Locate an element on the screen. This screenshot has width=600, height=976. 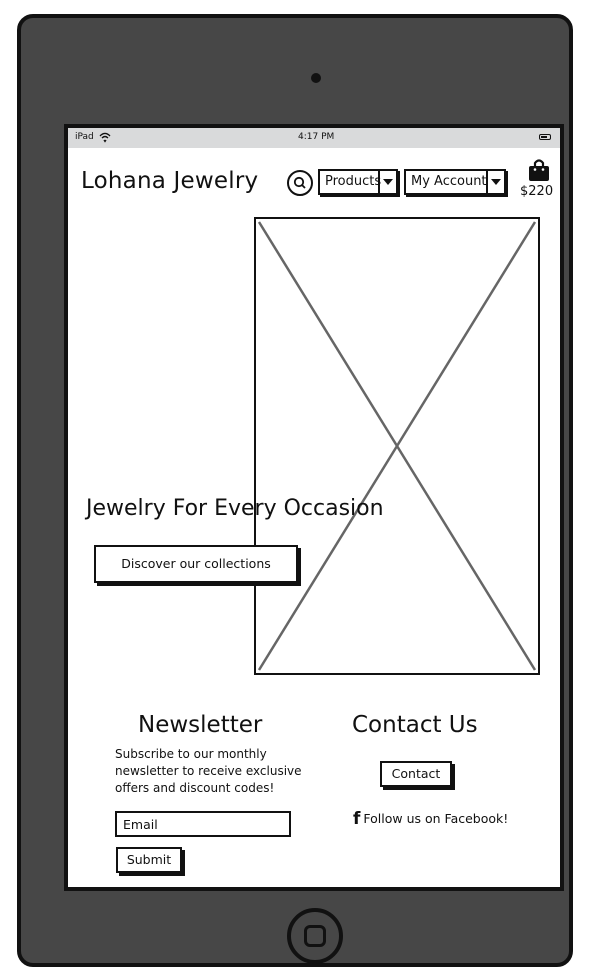
status-time: 4:17 PM is located at coordinates (316, 137).